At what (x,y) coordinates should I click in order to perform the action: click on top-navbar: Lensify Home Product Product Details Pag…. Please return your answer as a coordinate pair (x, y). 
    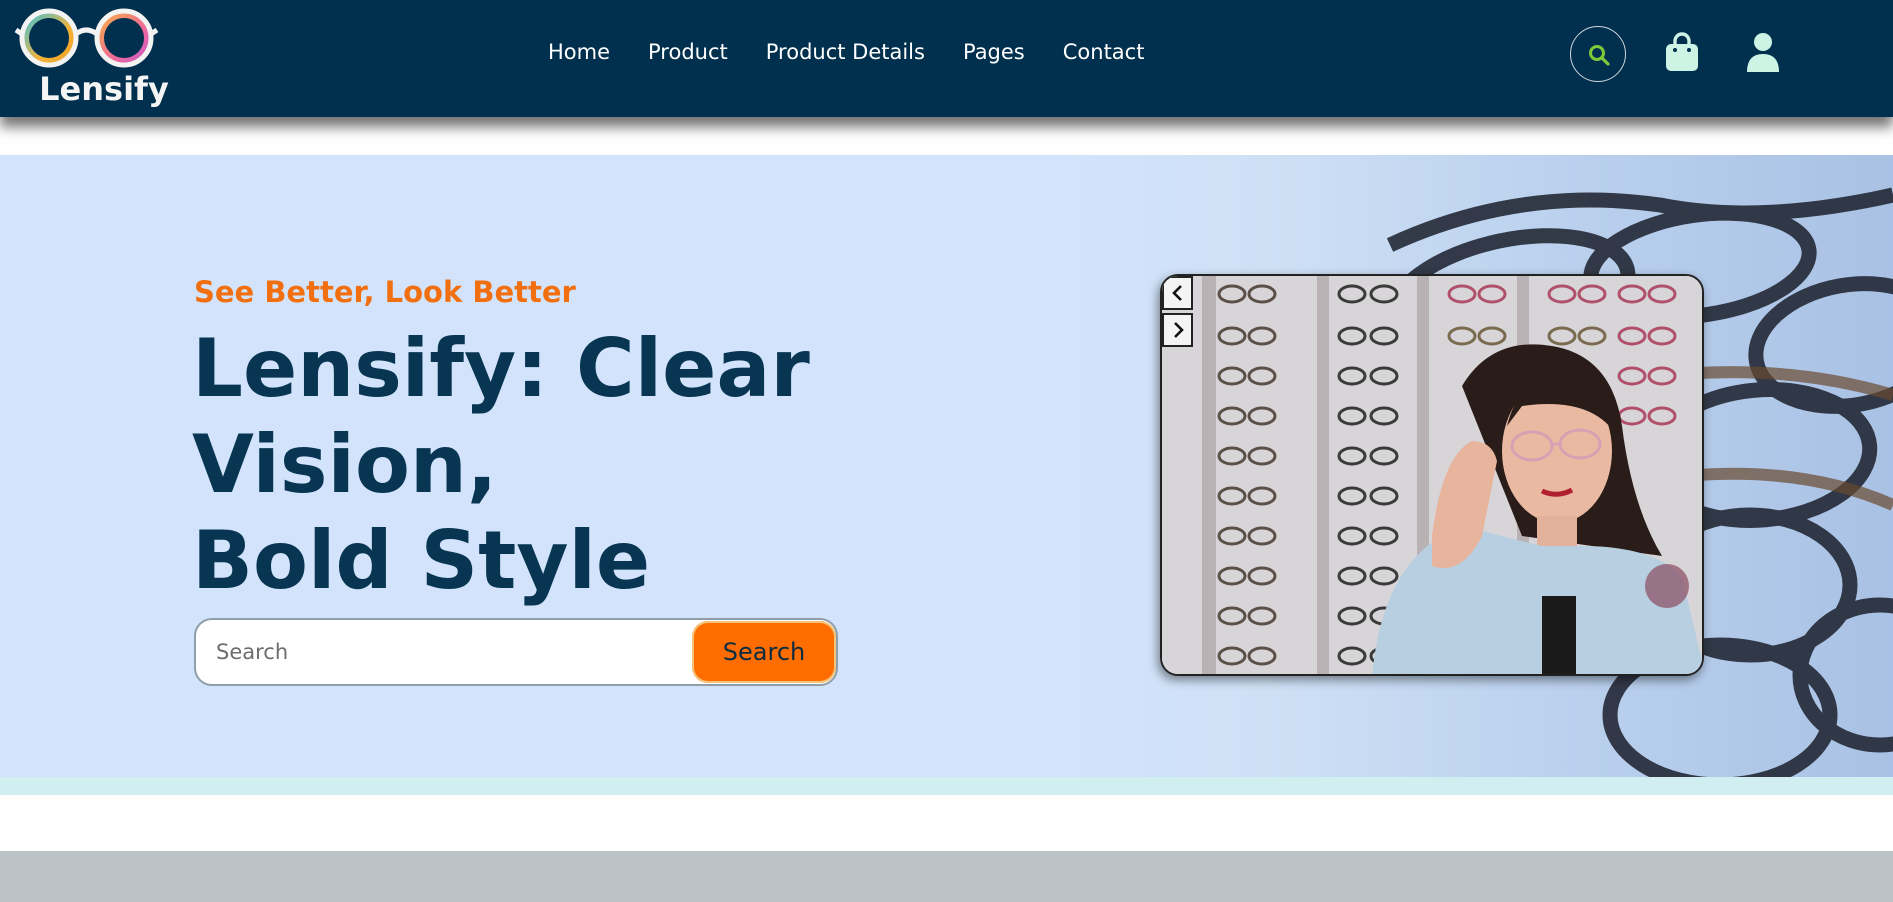
    Looking at the image, I should click on (946, 58).